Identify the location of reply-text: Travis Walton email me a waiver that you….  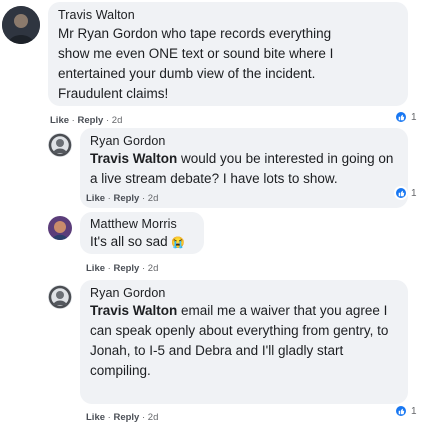
(244, 341).